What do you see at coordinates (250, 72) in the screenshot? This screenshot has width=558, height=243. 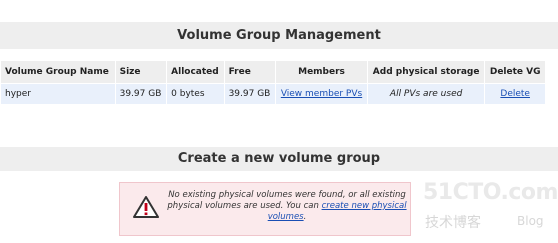 I see `col-header-free: Free` at bounding box center [250, 72].